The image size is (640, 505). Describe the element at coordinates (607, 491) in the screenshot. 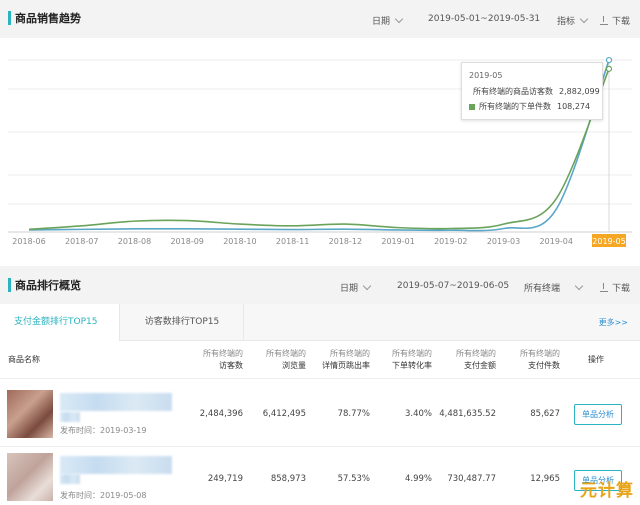

I see `watermark: 元计算` at that location.